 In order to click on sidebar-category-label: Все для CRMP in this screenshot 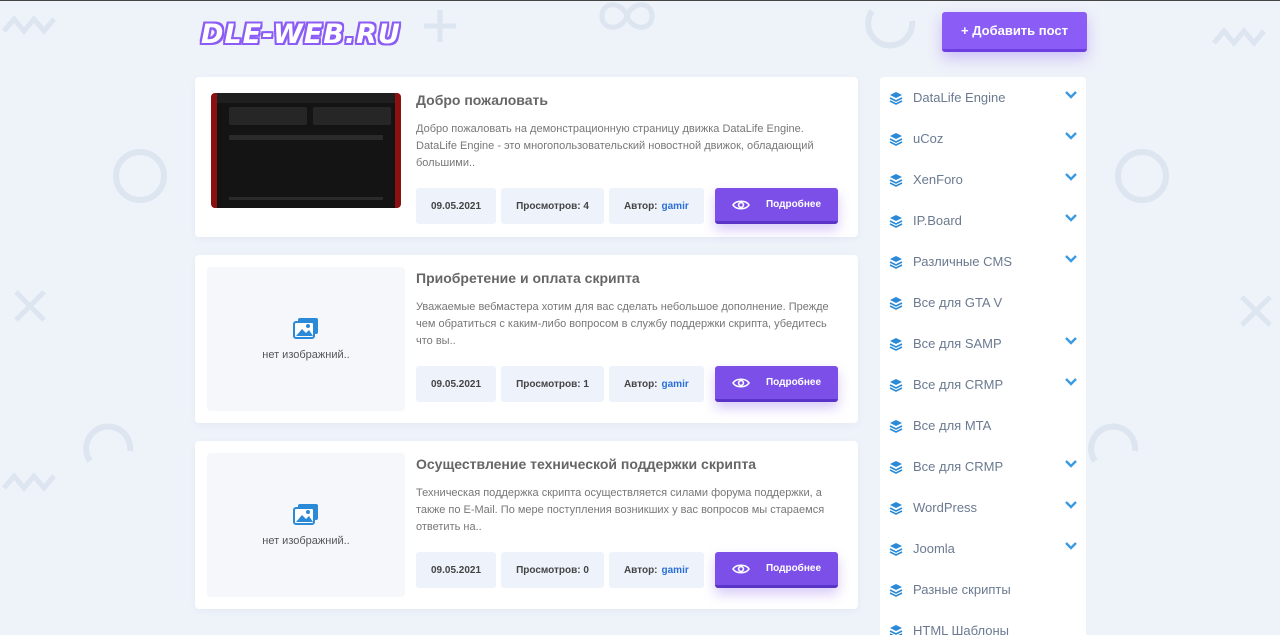, I will do `click(958, 384)`.